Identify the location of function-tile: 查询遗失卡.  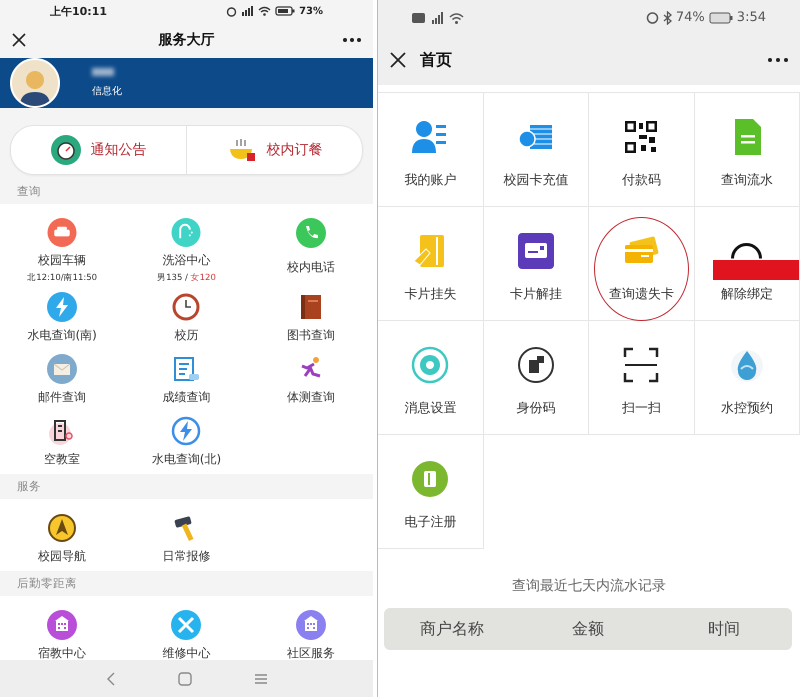
(641, 264).